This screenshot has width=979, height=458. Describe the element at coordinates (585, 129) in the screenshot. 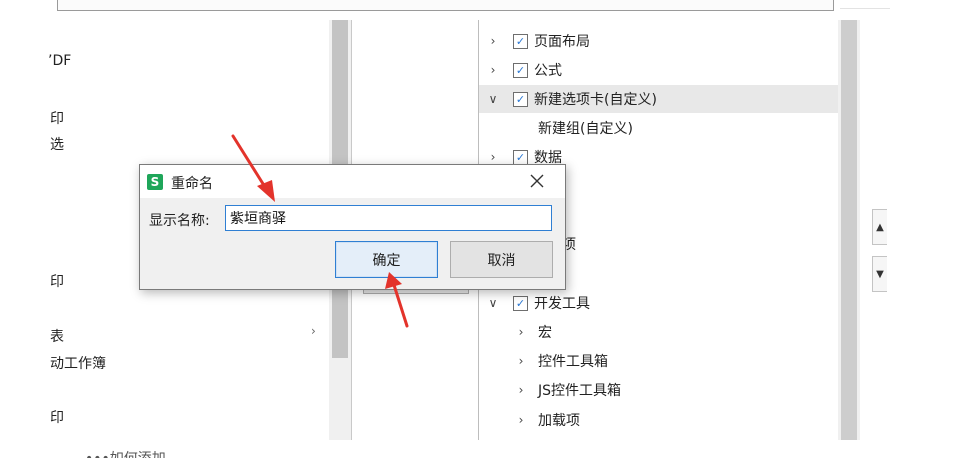

I see `tree-item-label: 新建组(自定义)` at that location.